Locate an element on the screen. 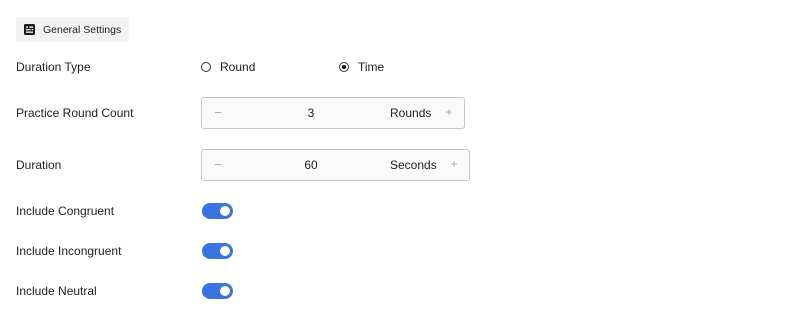 Image resolution: width=805 pixels, height=314 pixels. radio-option-round: Round is located at coordinates (228, 67).